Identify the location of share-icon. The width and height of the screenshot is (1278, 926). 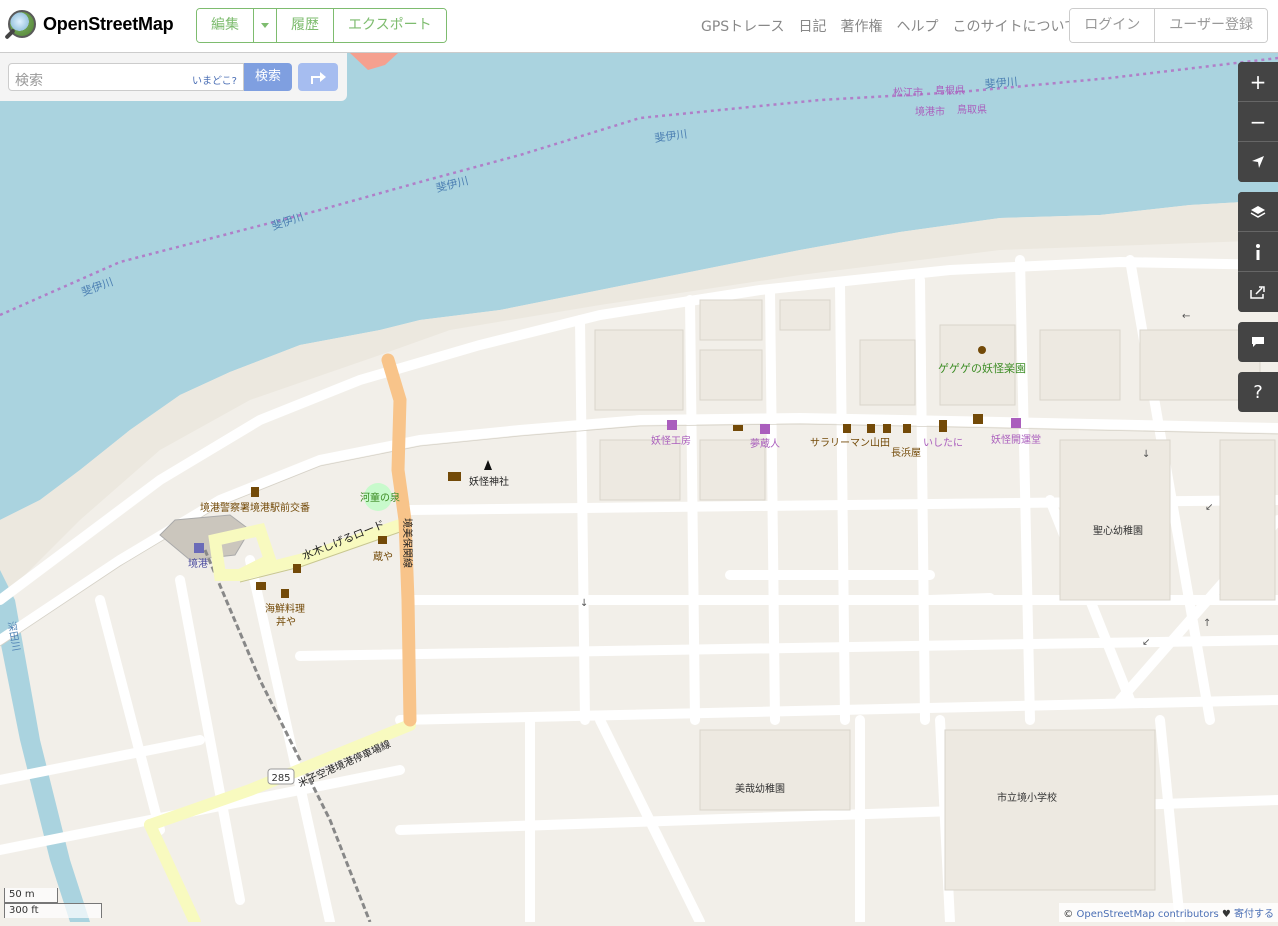
(1258, 292).